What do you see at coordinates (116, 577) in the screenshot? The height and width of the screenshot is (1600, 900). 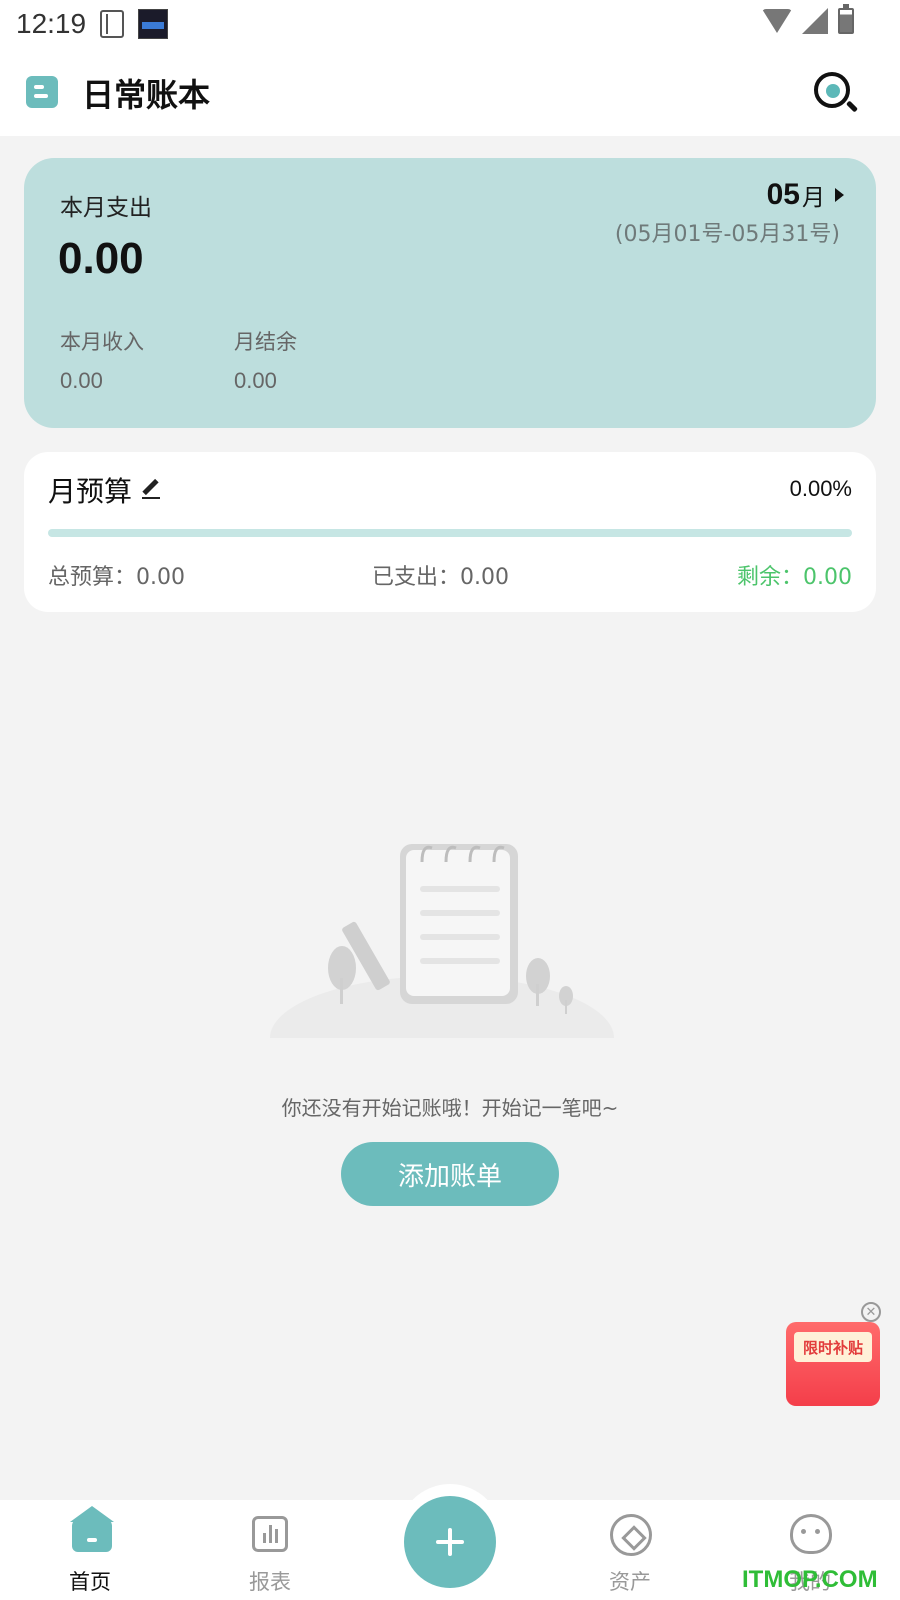 I see `total-budget: 总预算：0.00` at bounding box center [116, 577].